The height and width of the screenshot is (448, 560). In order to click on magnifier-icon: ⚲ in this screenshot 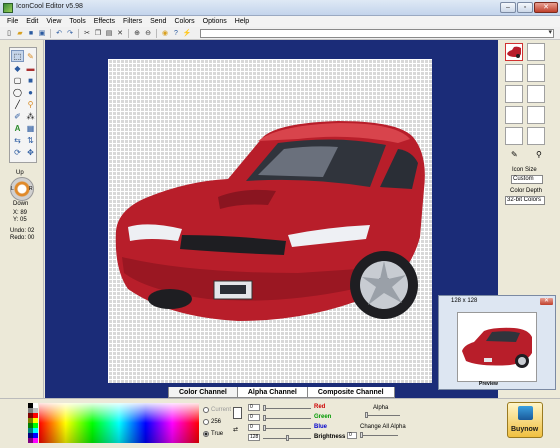, I will do `click(539, 154)`.